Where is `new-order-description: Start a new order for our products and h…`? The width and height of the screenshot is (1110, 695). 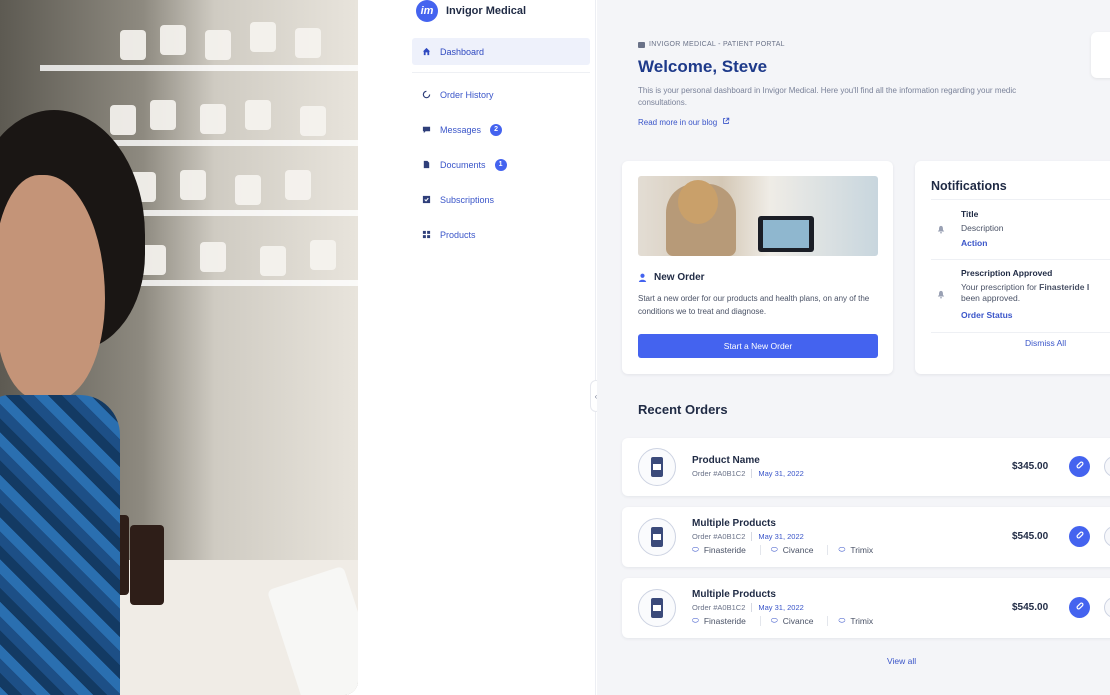
new-order-description: Start a new order for our products and h… is located at coordinates (754, 305).